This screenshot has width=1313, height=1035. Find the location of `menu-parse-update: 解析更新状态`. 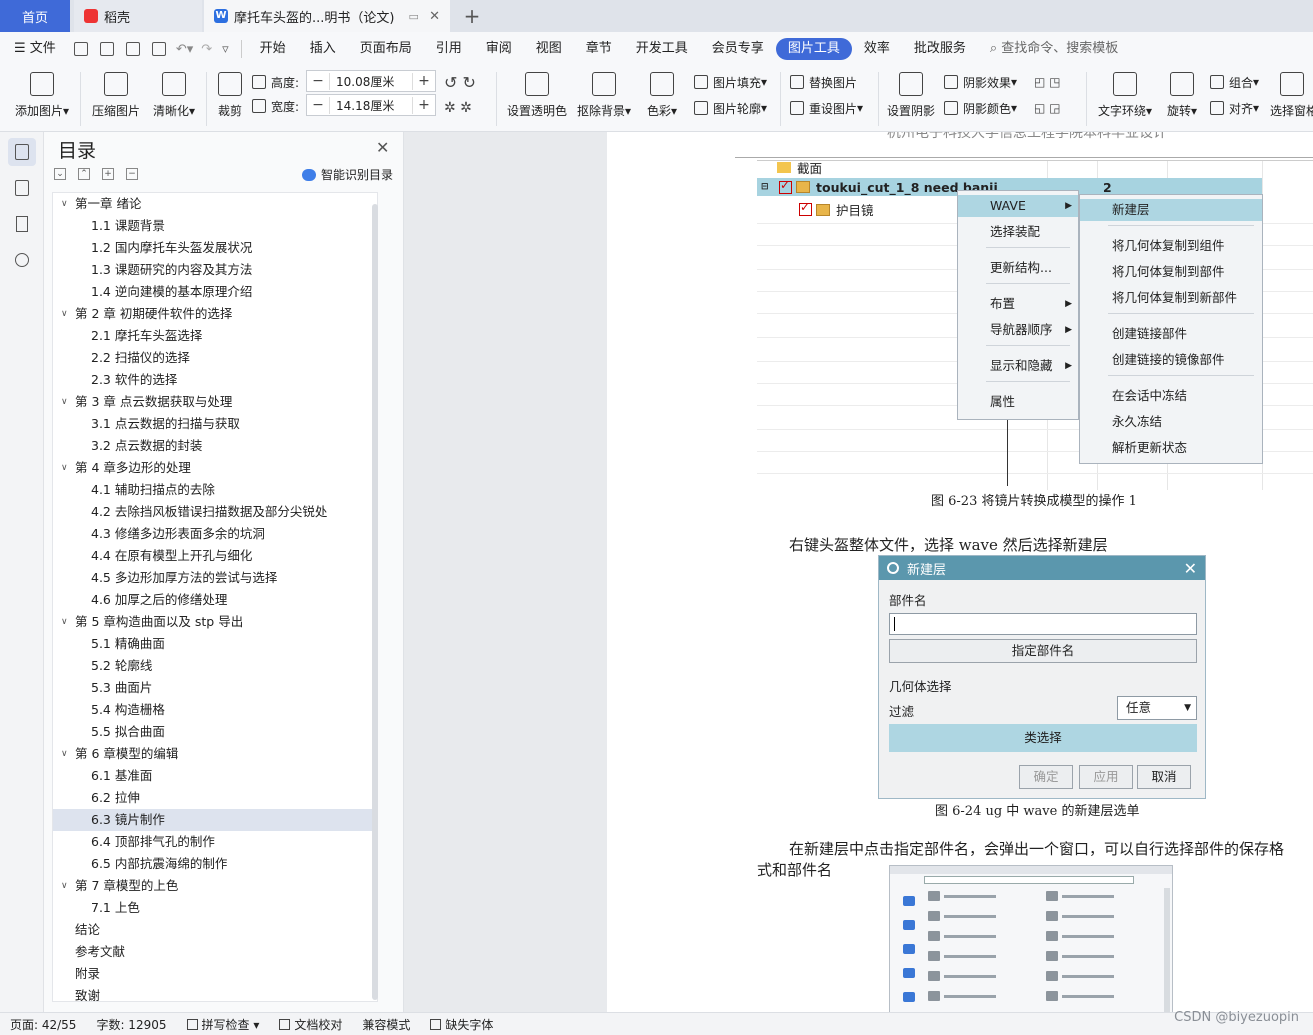

menu-parse-update: 解析更新状态 is located at coordinates (1171, 448).